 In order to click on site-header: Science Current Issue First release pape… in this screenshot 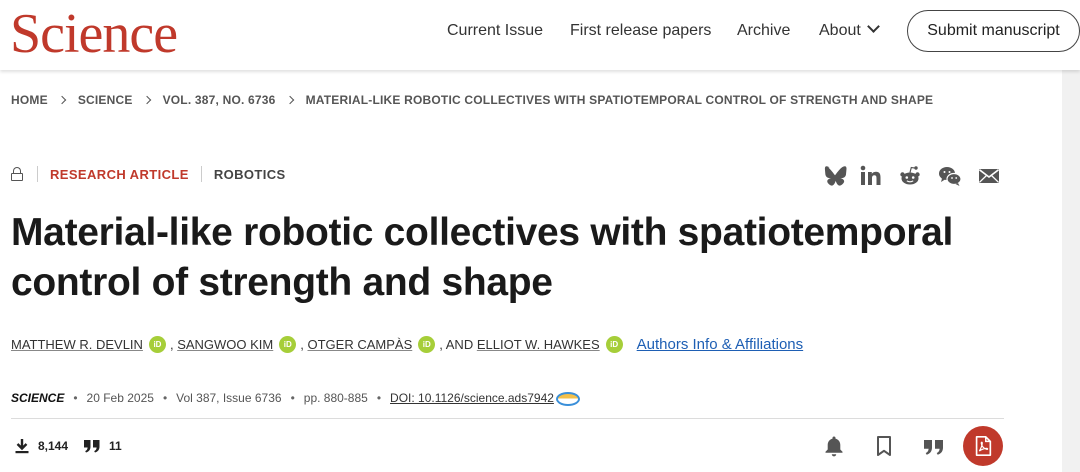, I will do `click(540, 35)`.